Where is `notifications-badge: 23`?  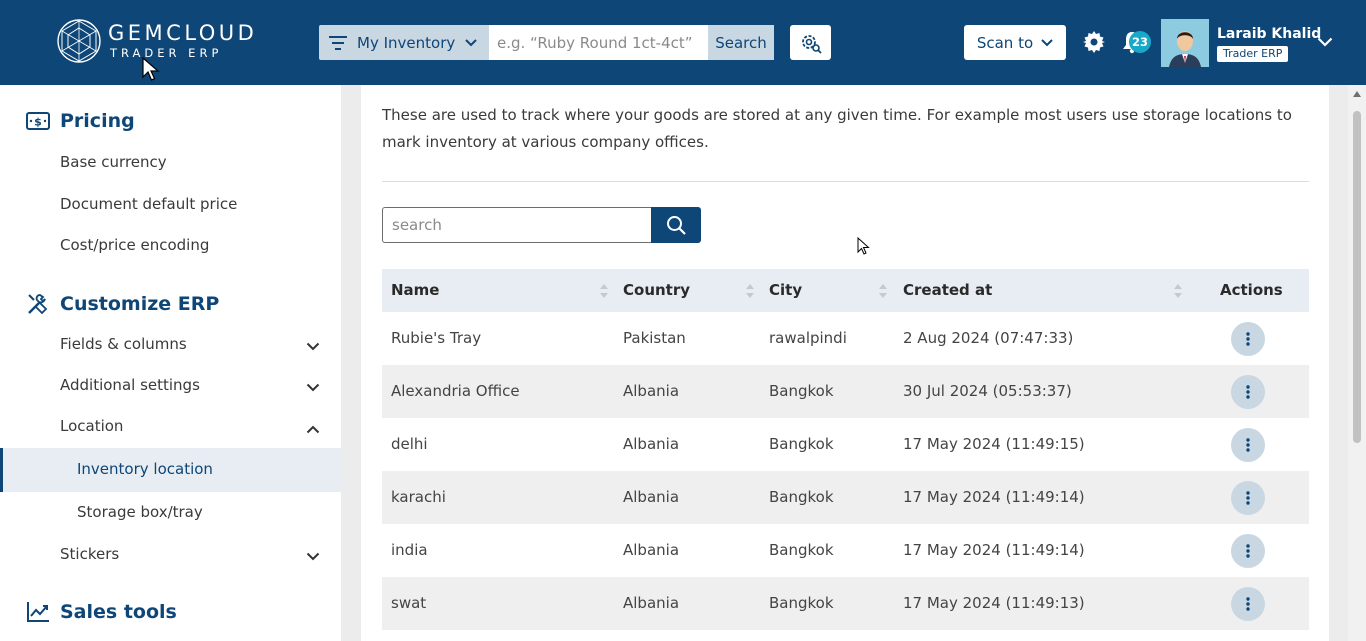
notifications-badge: 23 is located at coordinates (1140, 42).